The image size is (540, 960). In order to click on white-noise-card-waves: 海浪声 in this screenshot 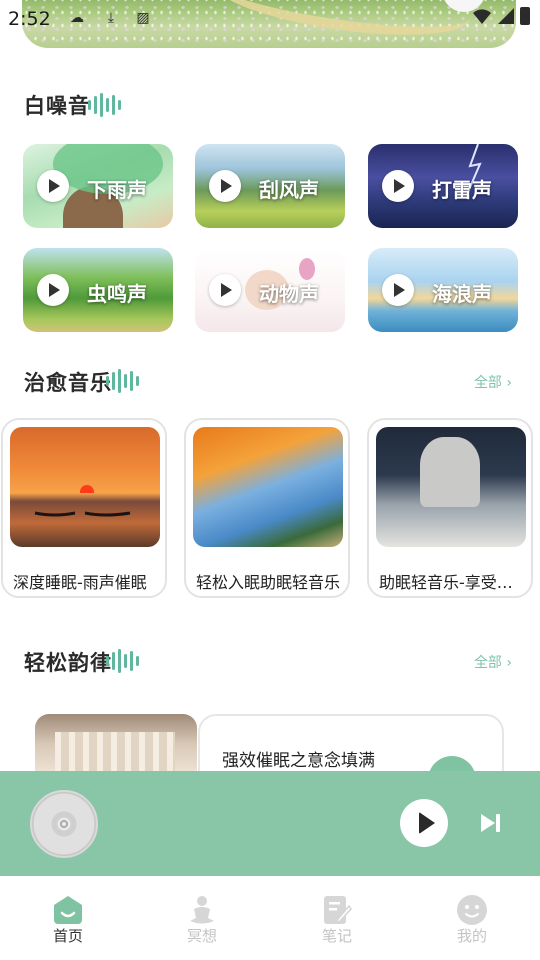, I will do `click(443, 290)`.